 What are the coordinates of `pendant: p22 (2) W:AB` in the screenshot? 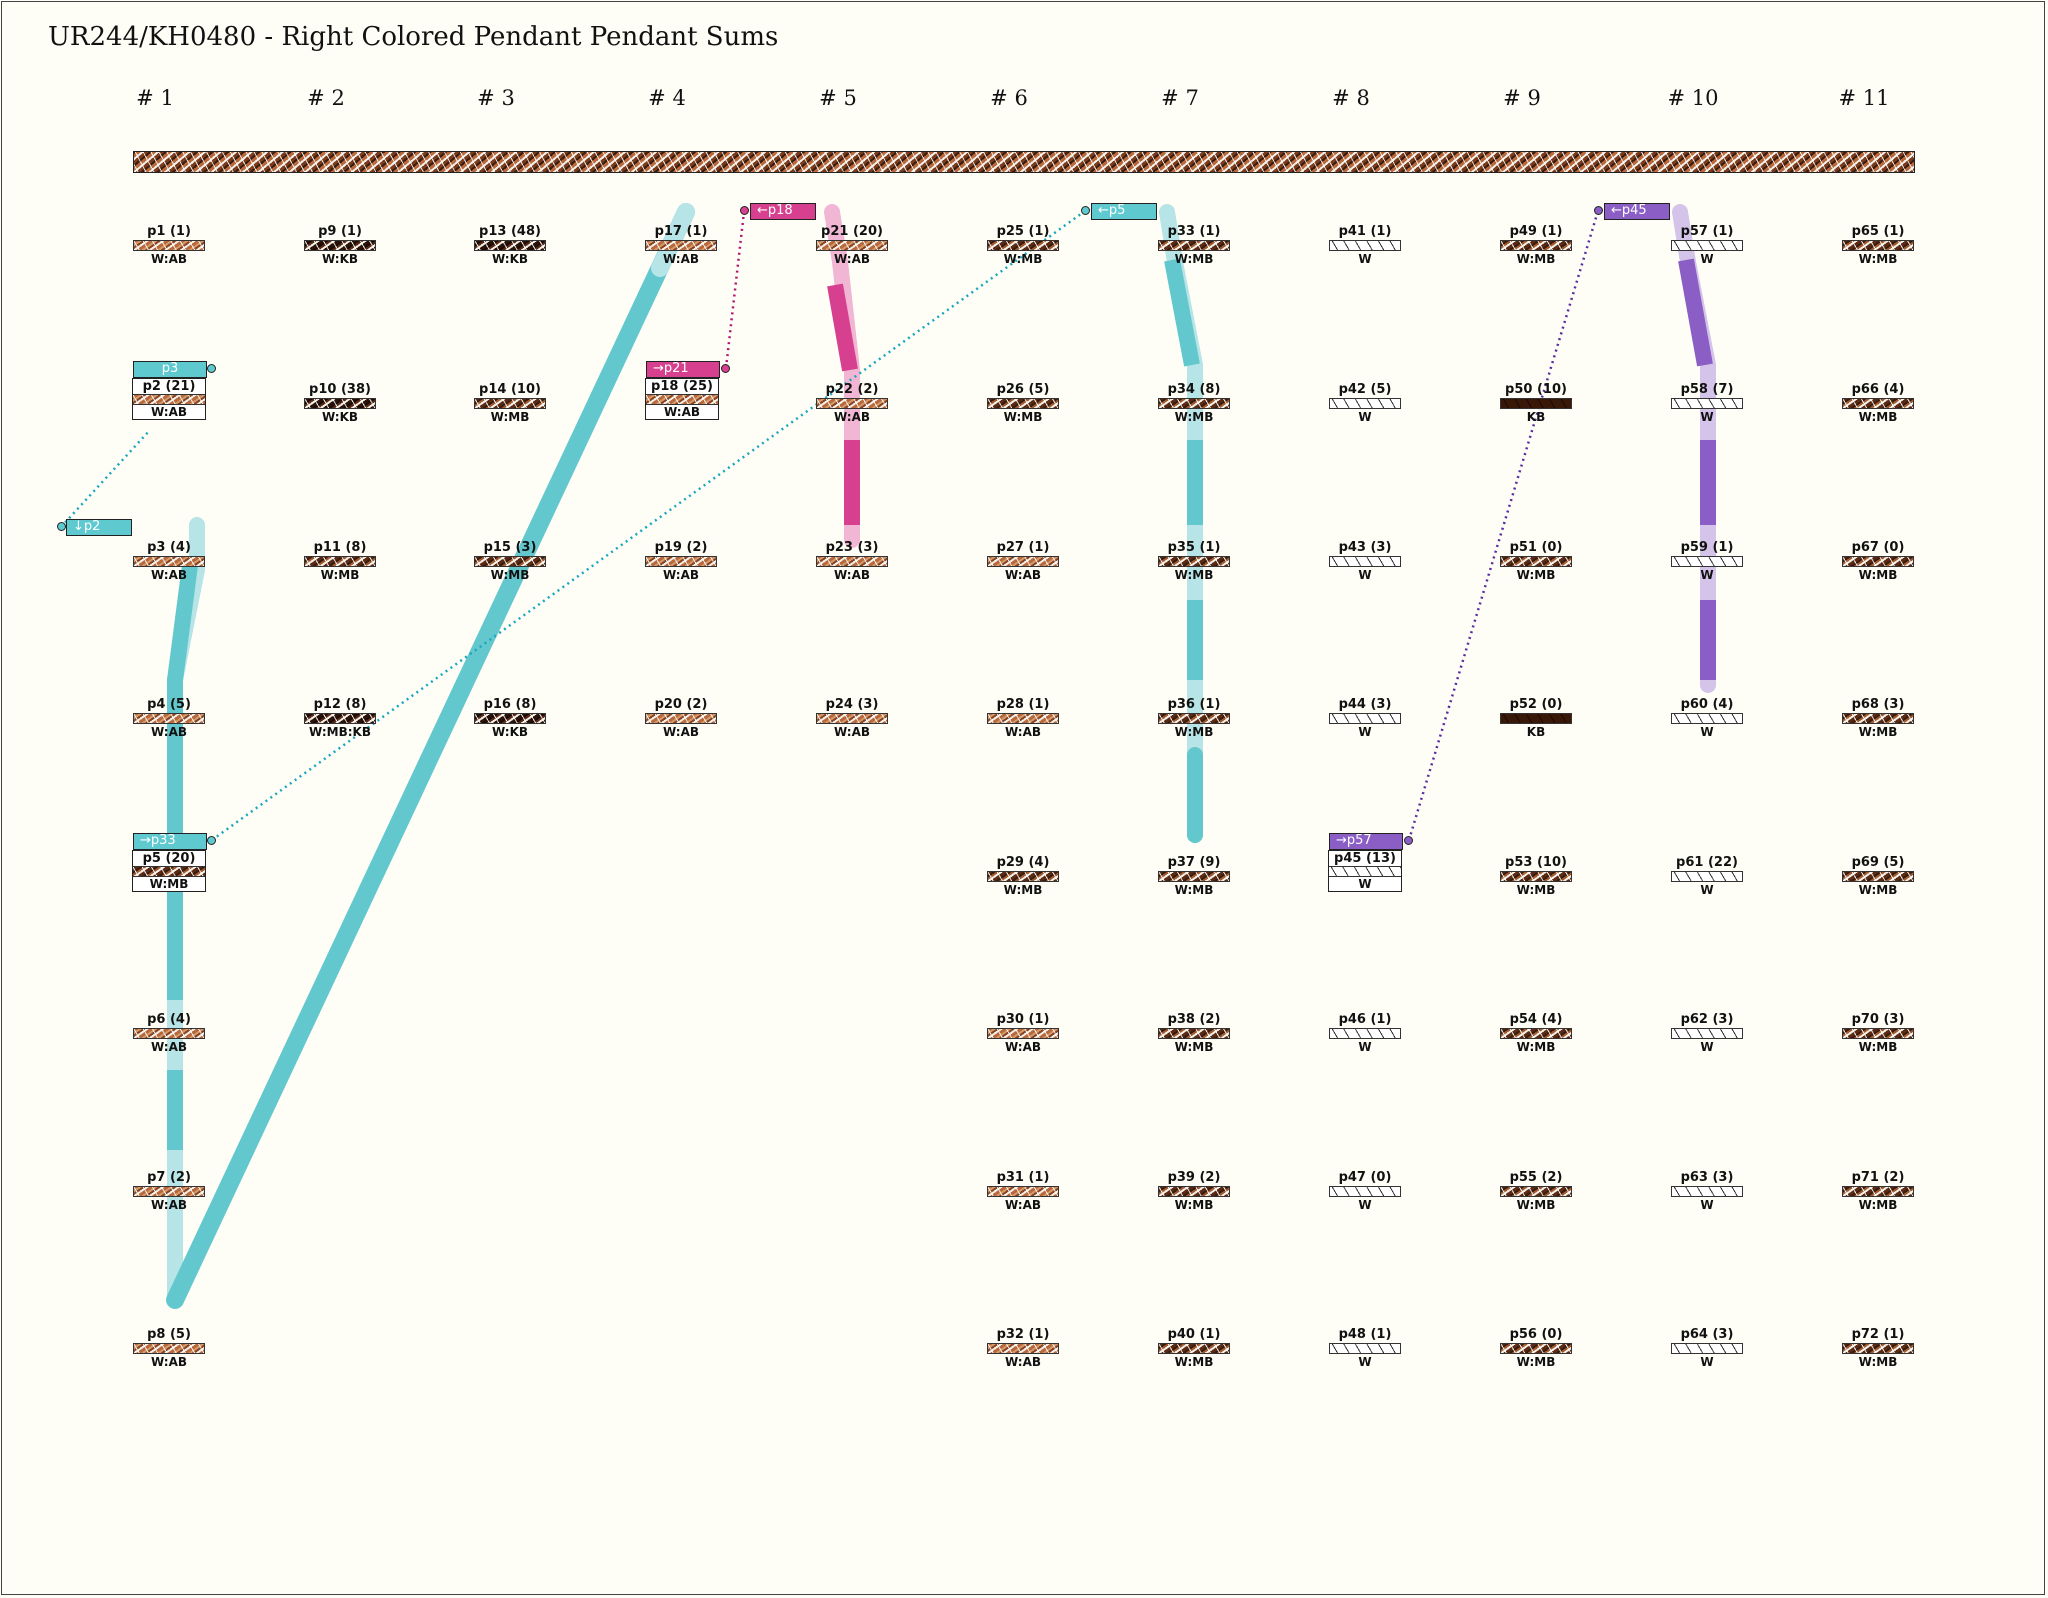 It's located at (852, 403).